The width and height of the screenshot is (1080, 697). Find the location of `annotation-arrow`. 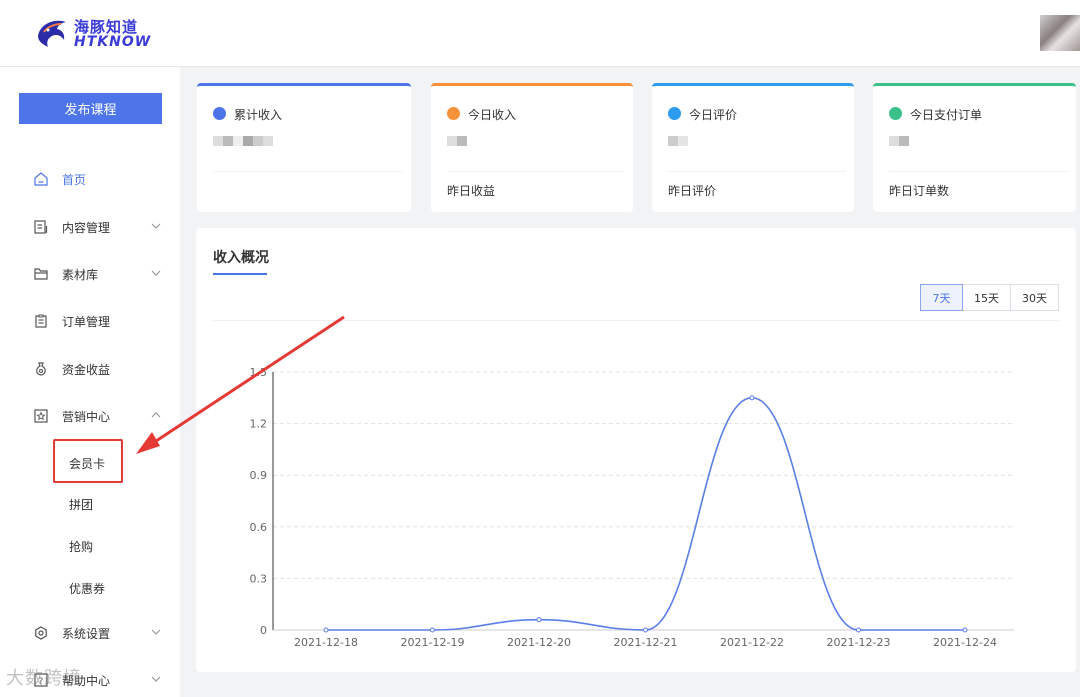

annotation-arrow is located at coordinates (240, 384).